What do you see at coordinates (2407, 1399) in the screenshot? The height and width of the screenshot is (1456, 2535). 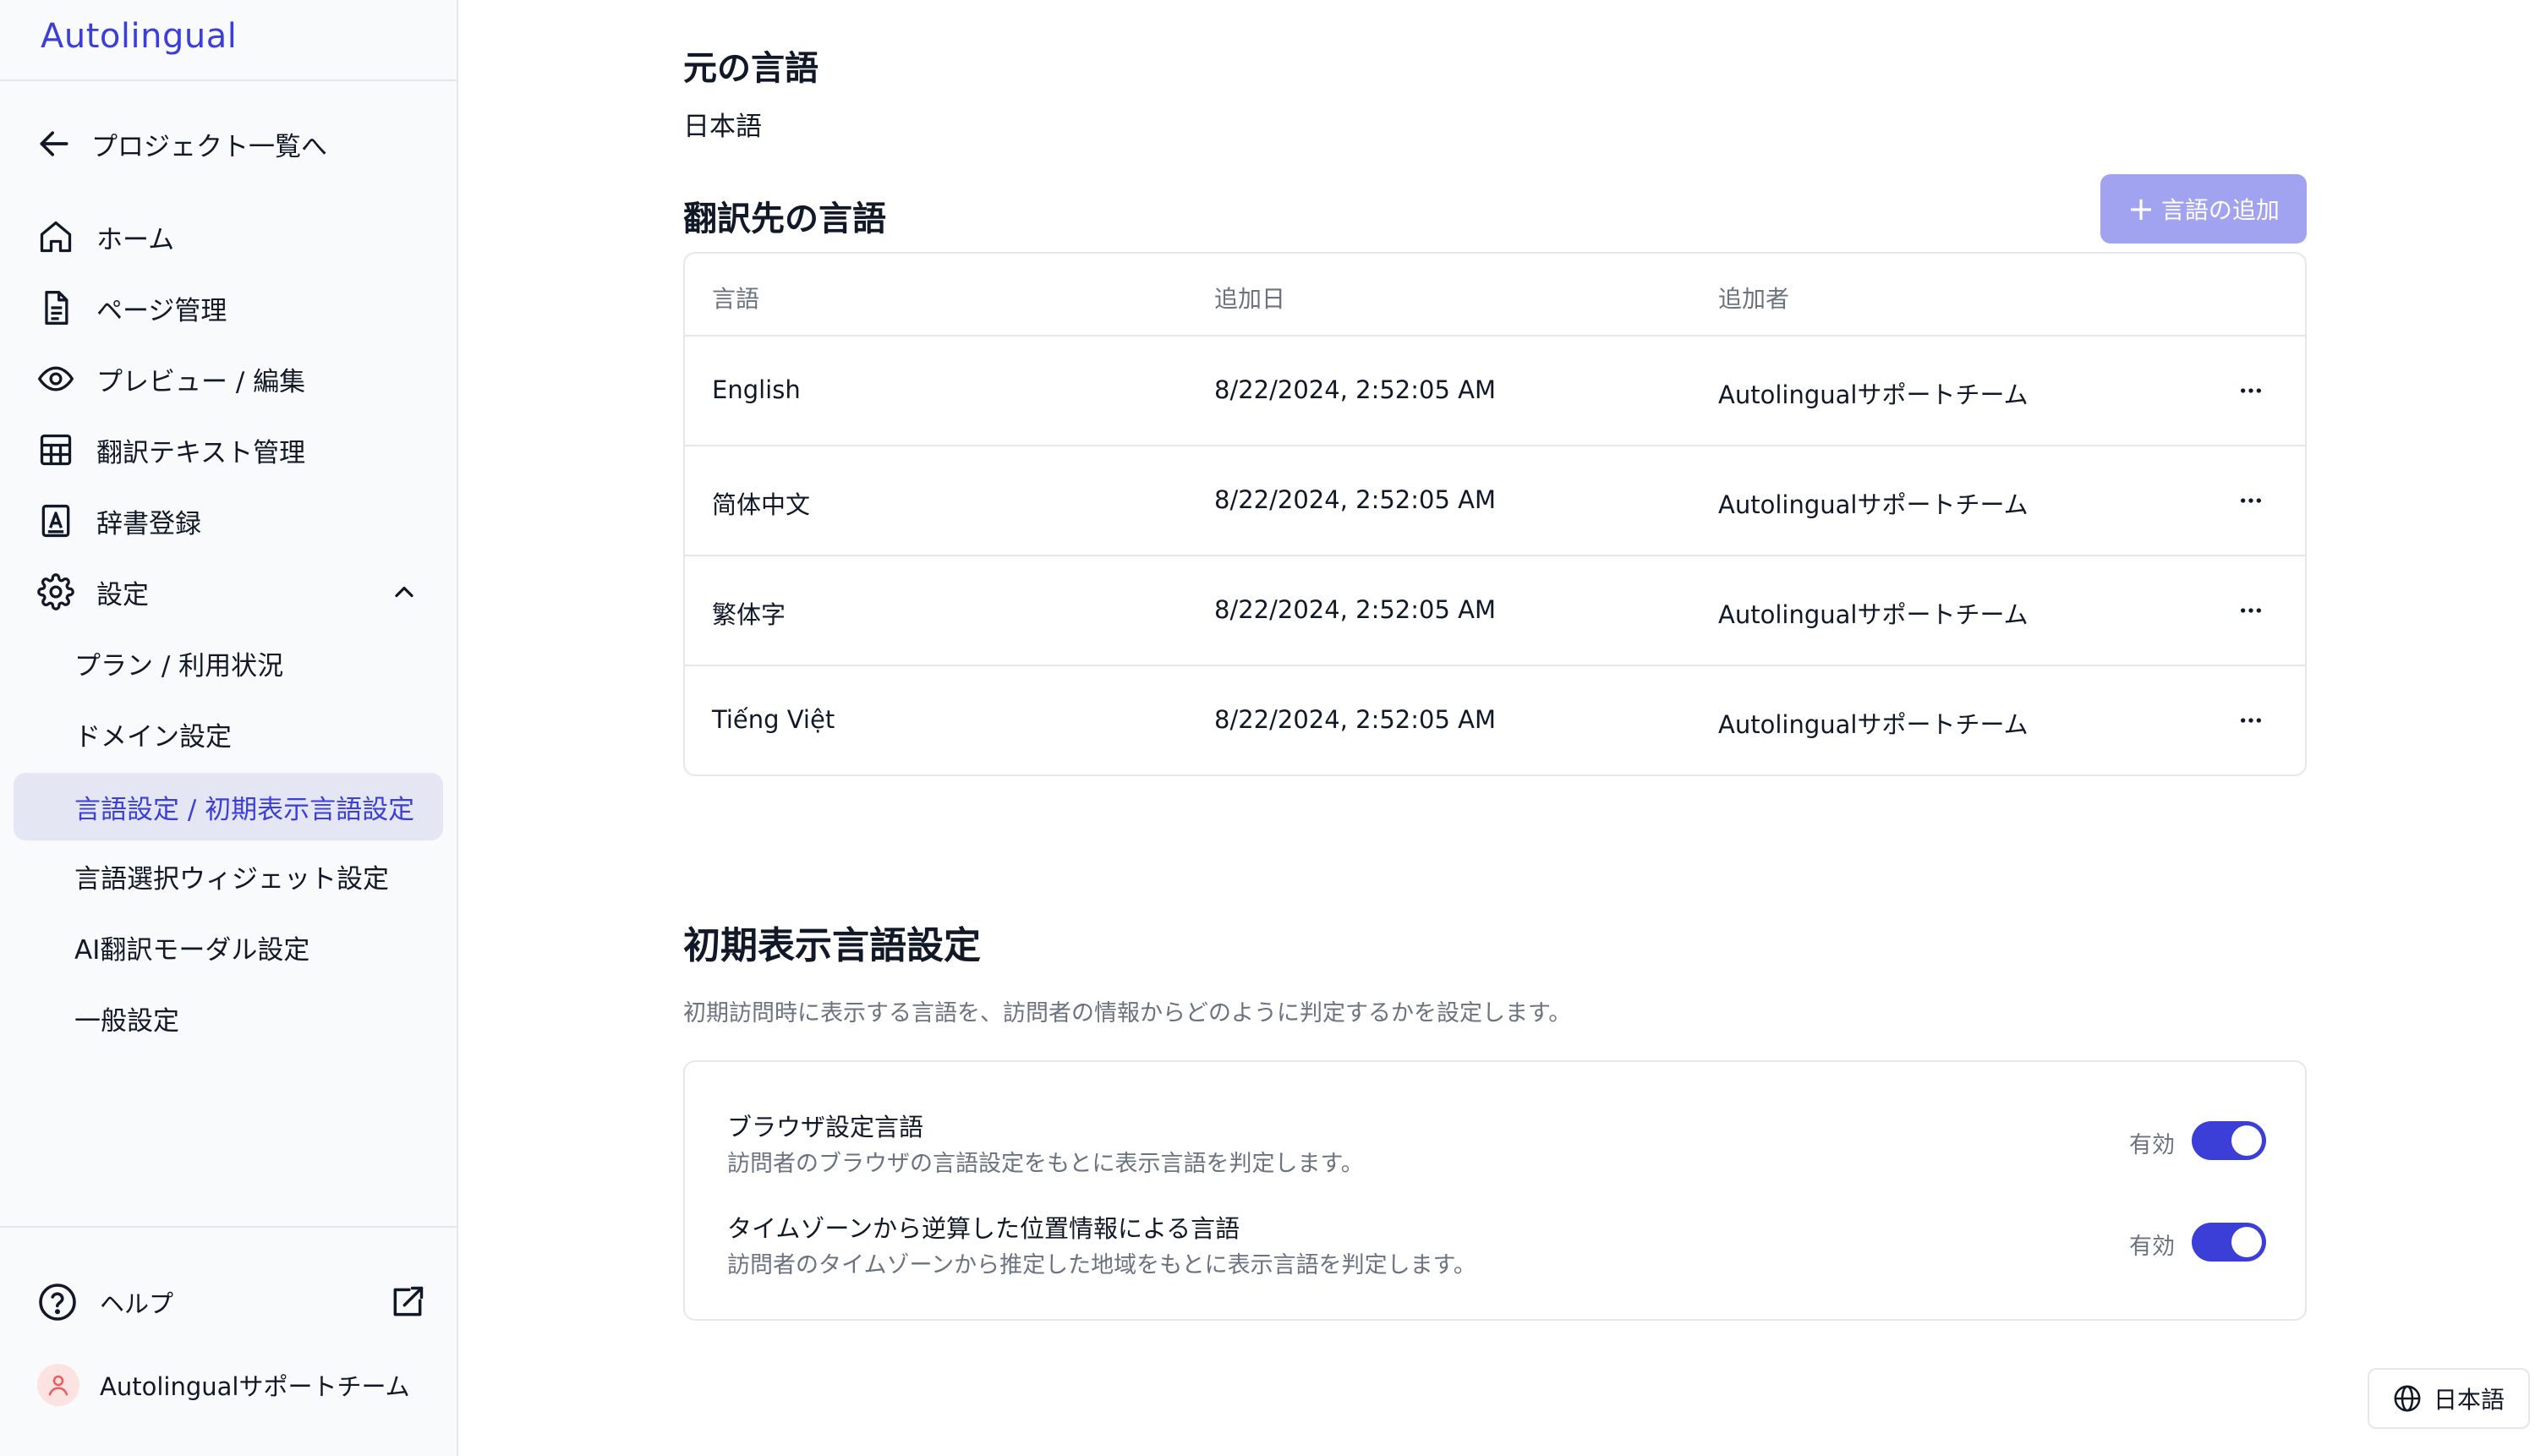 I see `globe-icon` at bounding box center [2407, 1399].